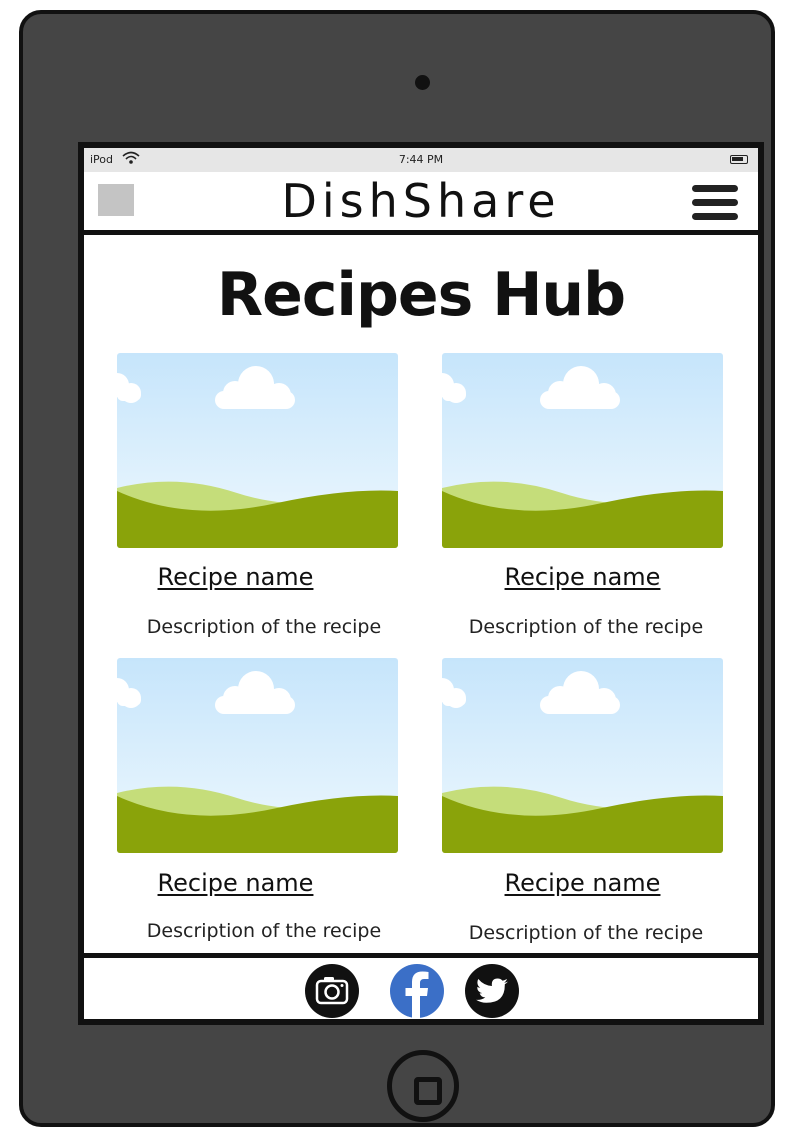 Image resolution: width=800 pixels, height=1142 pixels. I want to click on page-title: Recipes Hub, so click(421, 295).